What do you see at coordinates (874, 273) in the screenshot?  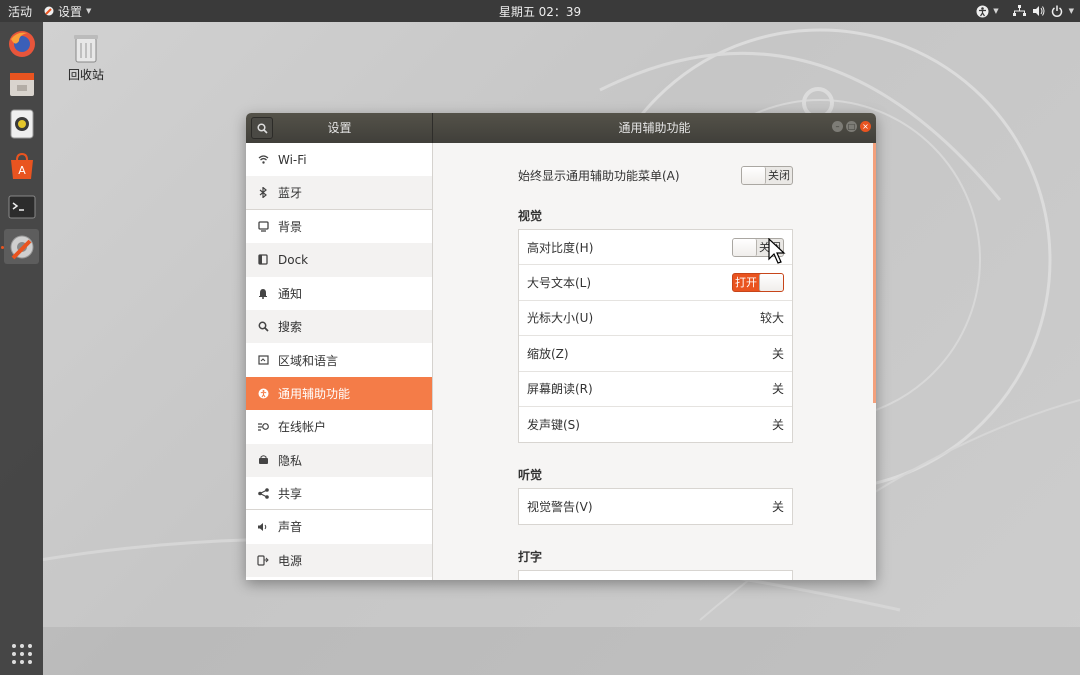 I see `scrollbar` at bounding box center [874, 273].